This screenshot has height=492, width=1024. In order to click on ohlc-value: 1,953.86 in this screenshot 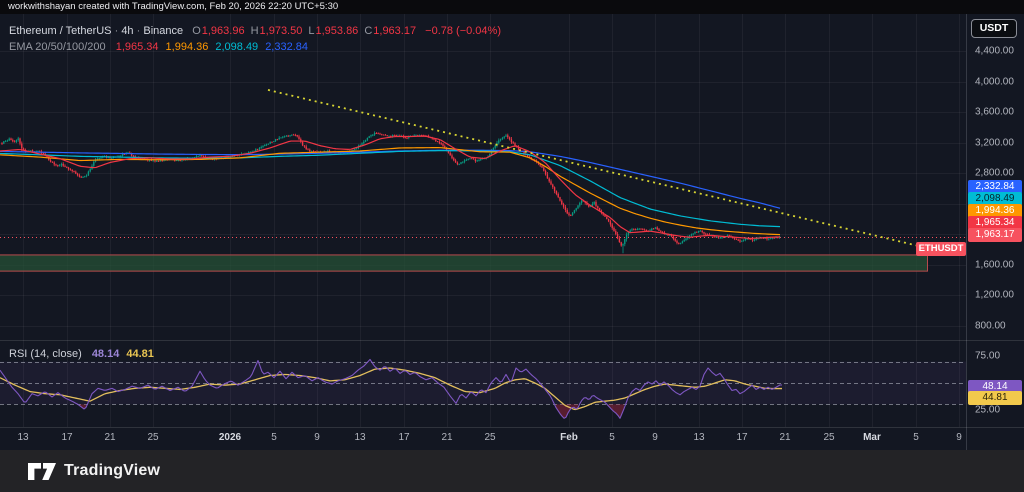, I will do `click(337, 31)`.